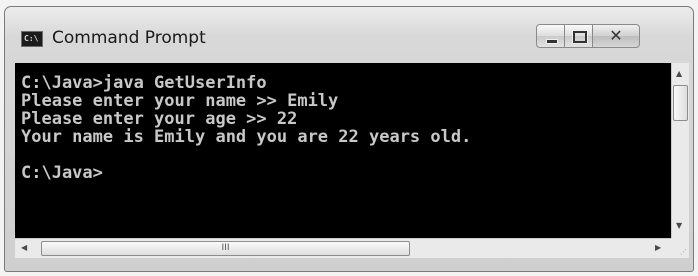 The image size is (698, 276). Describe the element at coordinates (180, 101) in the screenshot. I see `console-line: Please enter your name >> Emily` at that location.